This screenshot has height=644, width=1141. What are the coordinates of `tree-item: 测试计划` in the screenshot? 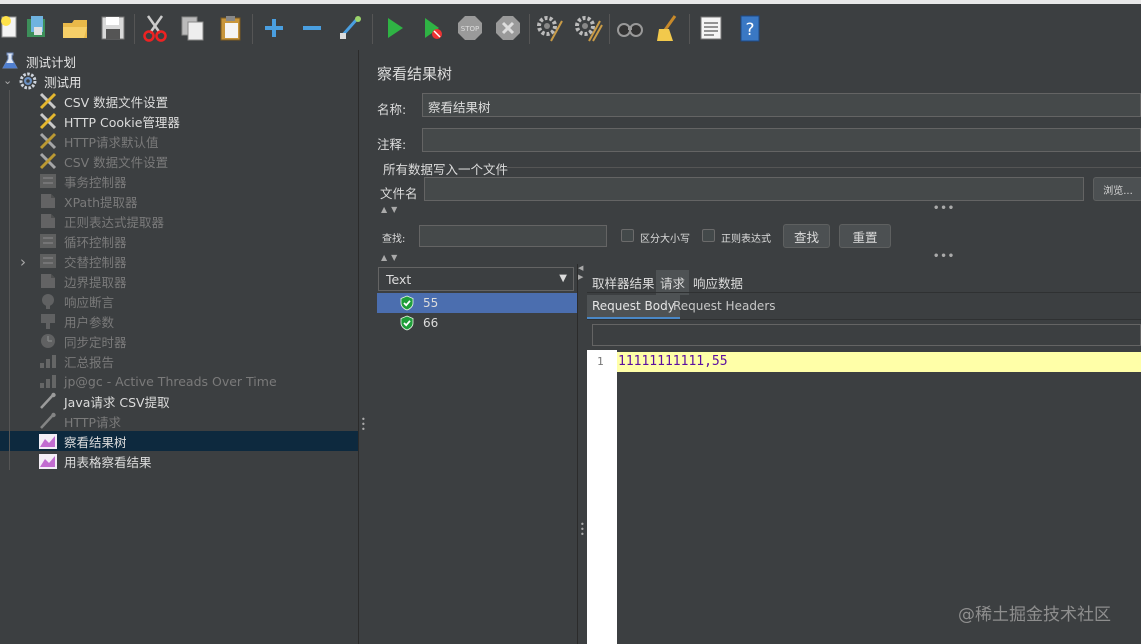 It's located at (179, 61).